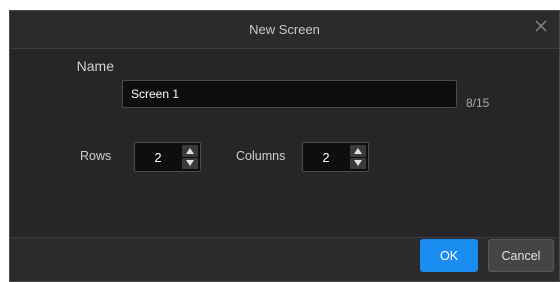 Image resolution: width=560 pixels, height=282 pixels. What do you see at coordinates (96, 156) in the screenshot?
I see `rows-label: Rows` at bounding box center [96, 156].